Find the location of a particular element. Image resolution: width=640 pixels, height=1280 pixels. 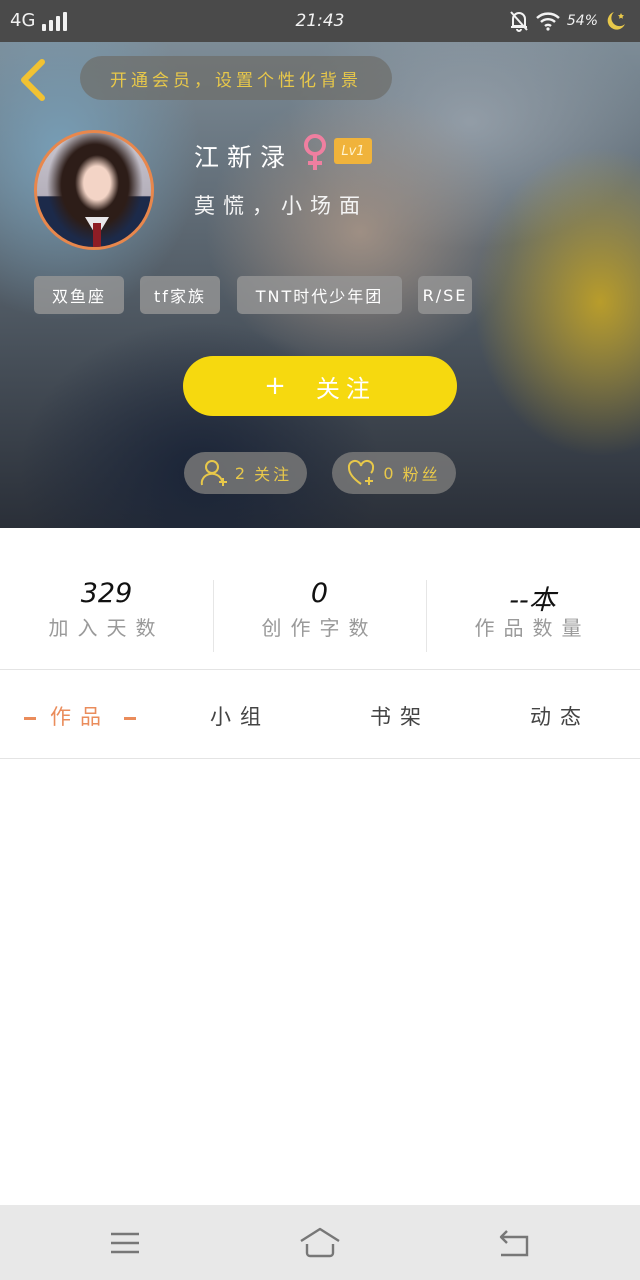

tab-activity: 动态 is located at coordinates (560, 716).